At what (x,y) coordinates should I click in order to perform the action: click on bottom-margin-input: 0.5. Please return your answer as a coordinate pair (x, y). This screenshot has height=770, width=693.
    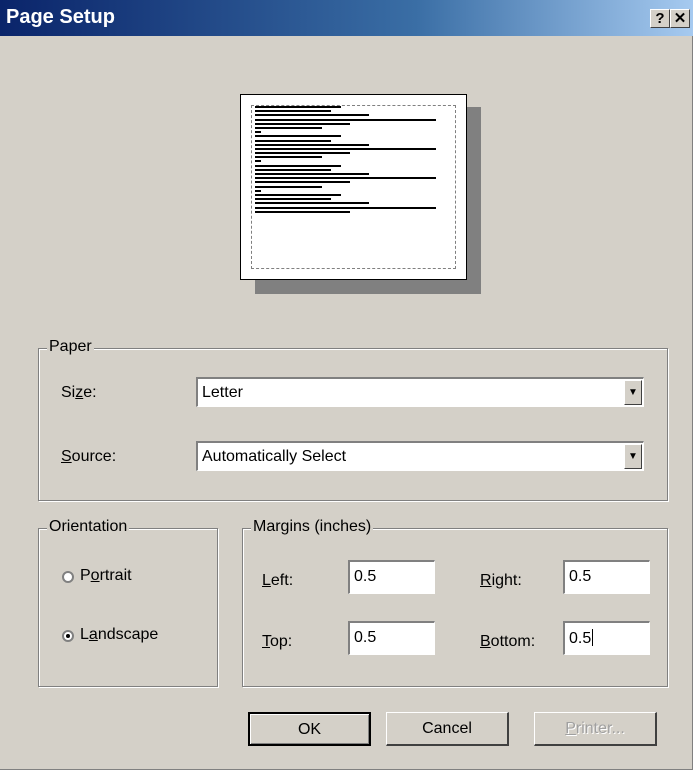
    Looking at the image, I should click on (606, 638).